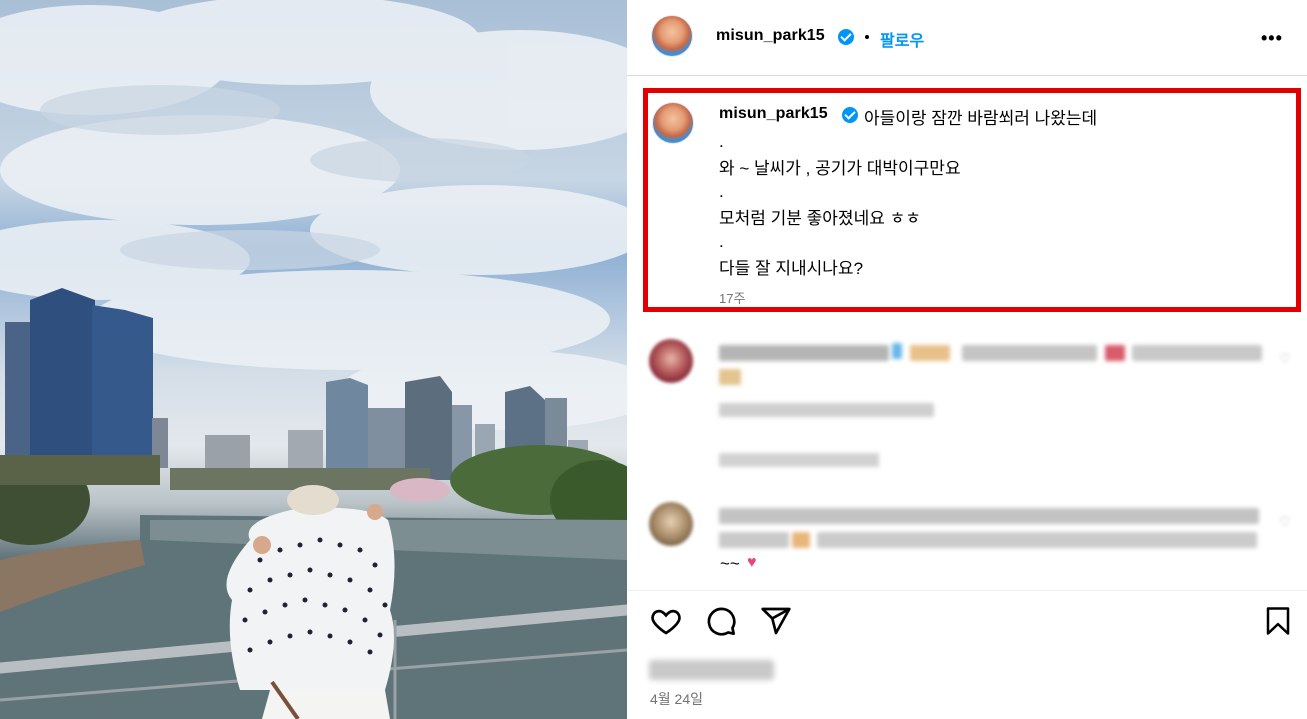  I want to click on comment-icon, so click(721, 621).